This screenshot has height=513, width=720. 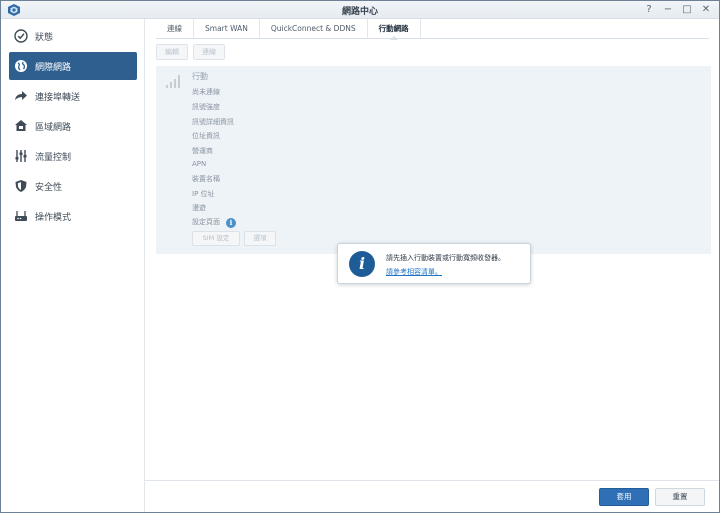 What do you see at coordinates (58, 97) in the screenshot?
I see `sidebar-item-label: 連接埠轉送` at bounding box center [58, 97].